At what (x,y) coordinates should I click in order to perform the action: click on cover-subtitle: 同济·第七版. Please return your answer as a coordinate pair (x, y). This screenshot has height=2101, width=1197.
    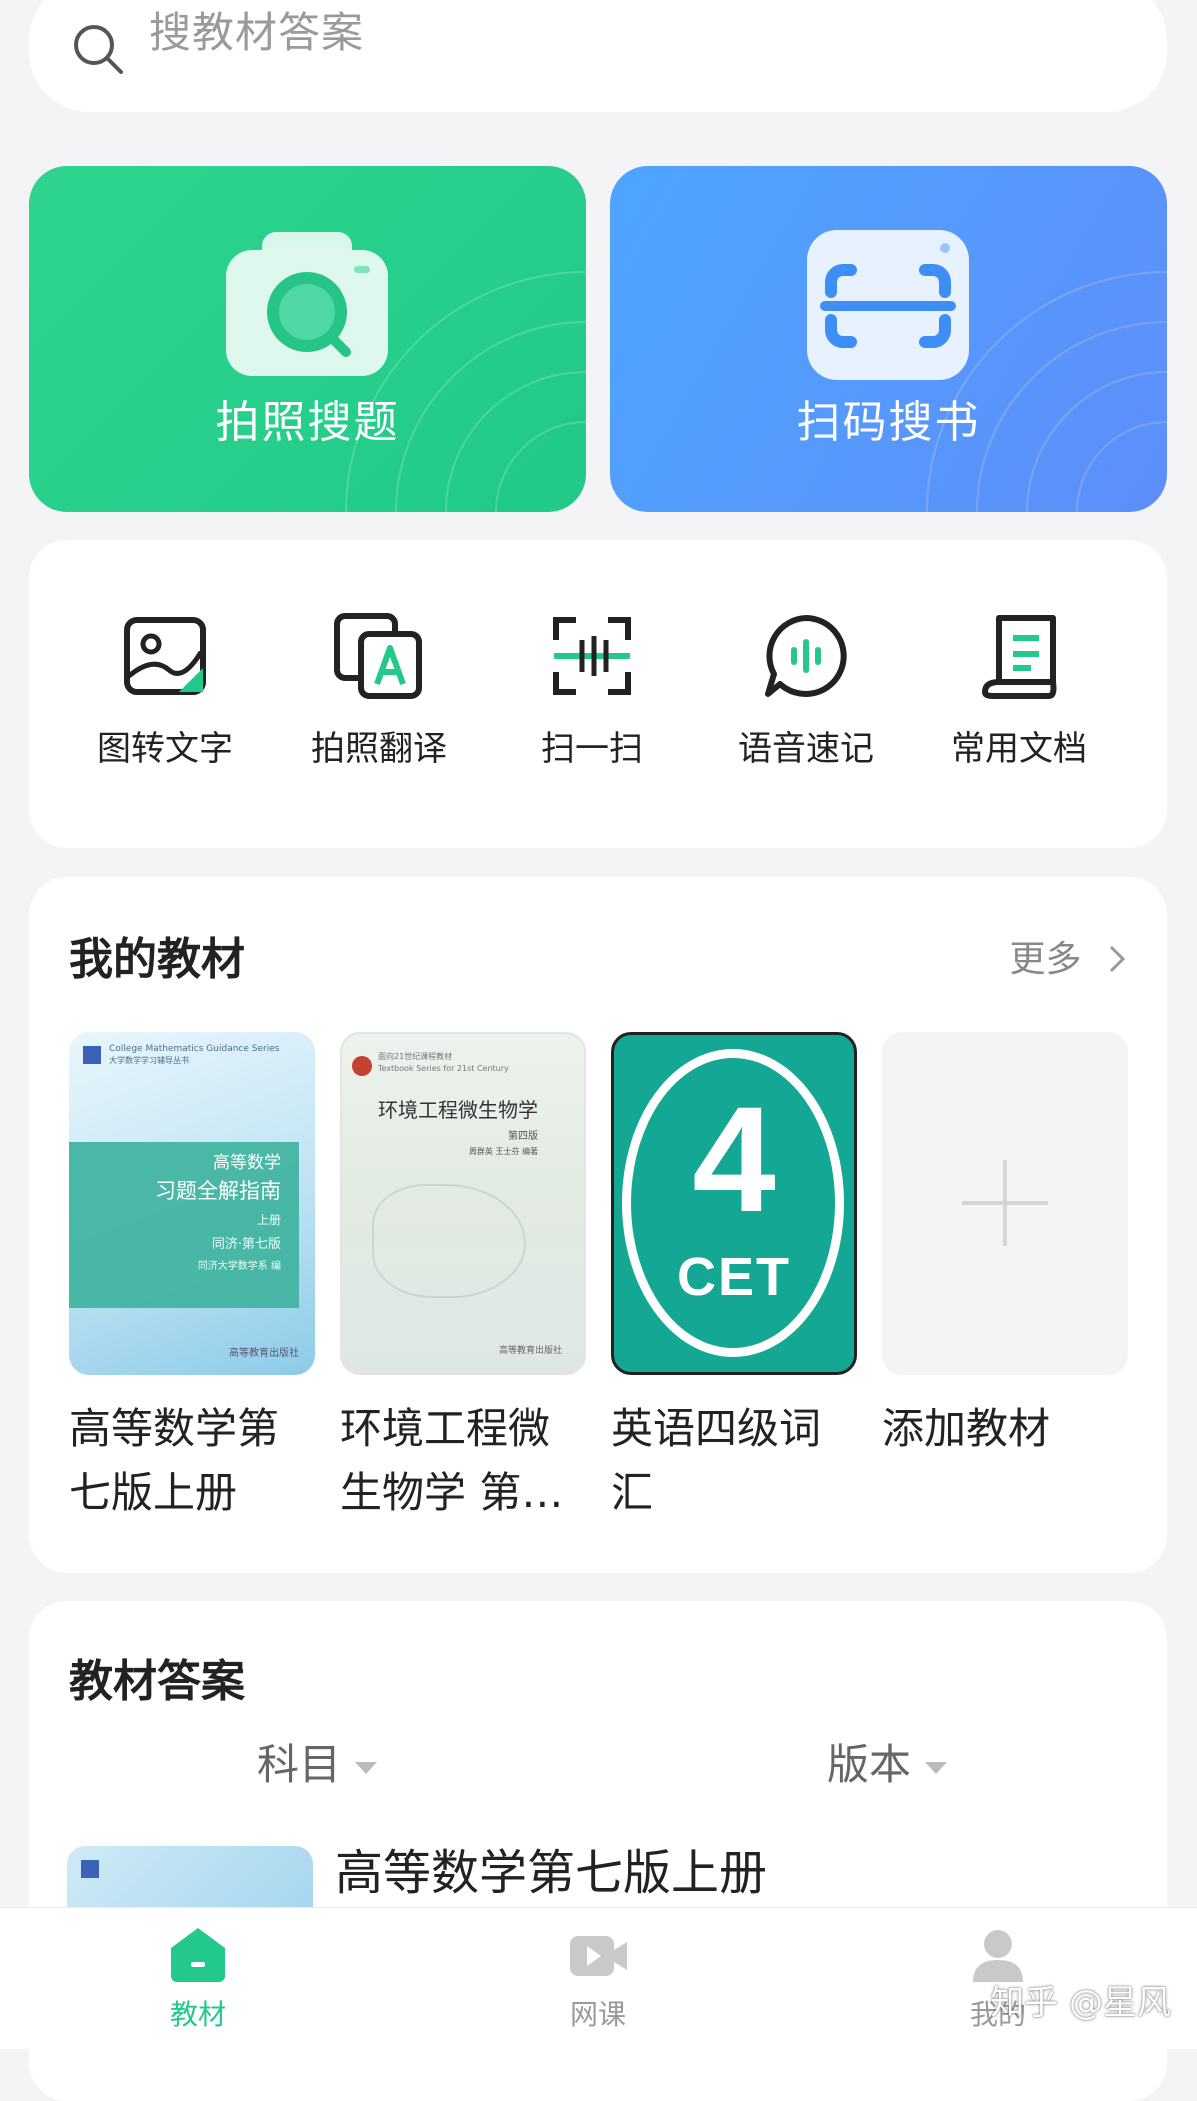
    Looking at the image, I should click on (246, 1244).